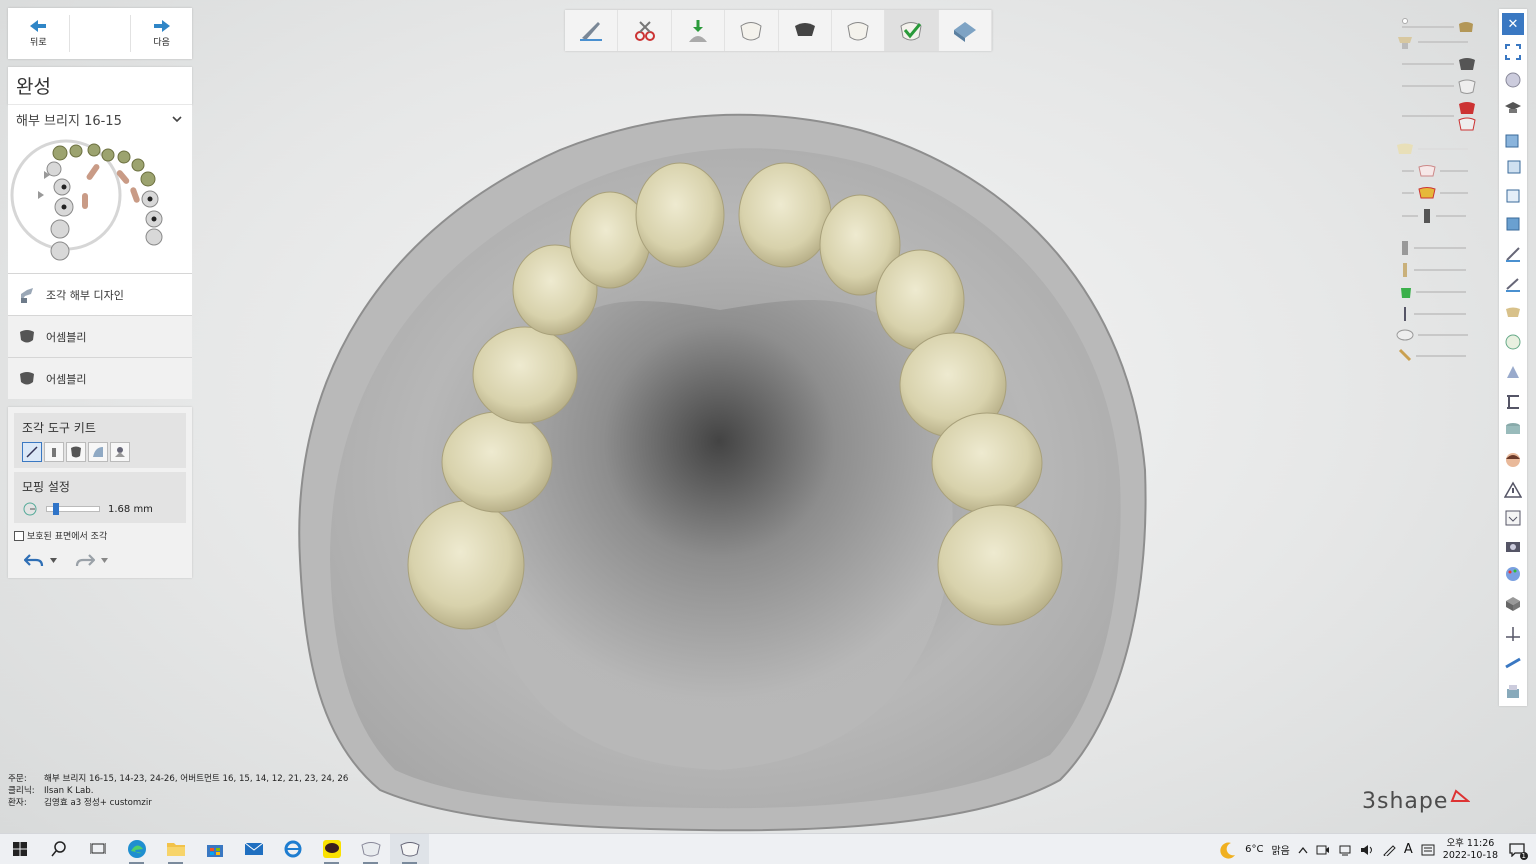  What do you see at coordinates (1513, 342) in the screenshot?
I see `tooth-library-icon` at bounding box center [1513, 342].